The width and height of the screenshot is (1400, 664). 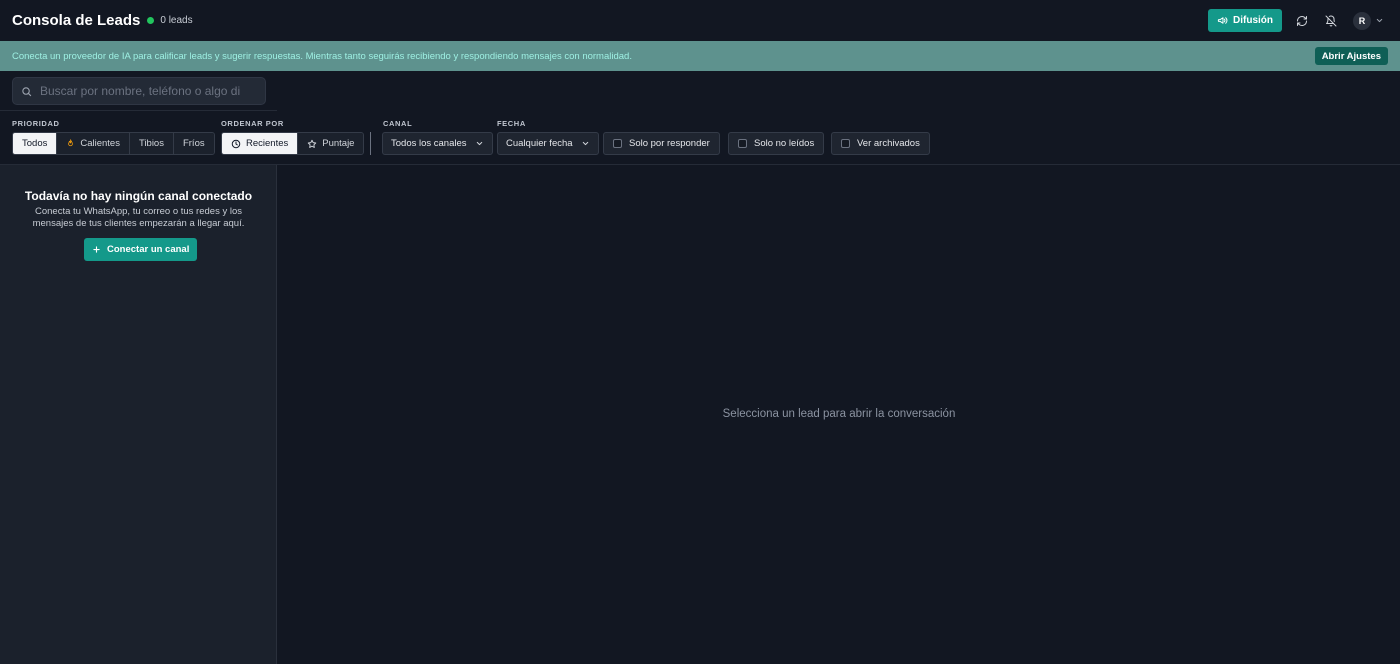 I want to click on broadcast-button: Difusión, so click(x=1245, y=20).